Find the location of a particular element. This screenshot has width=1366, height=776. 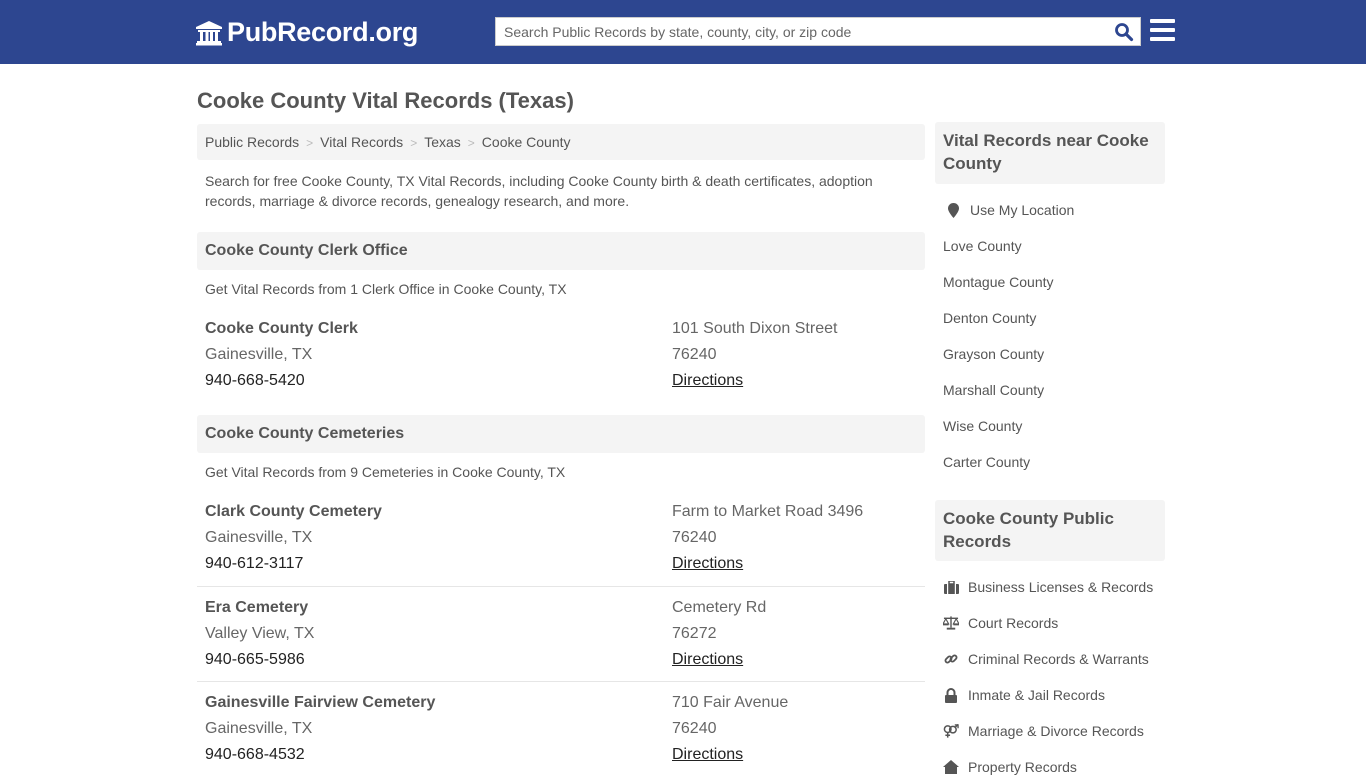

use-my-location-label: Use My Location is located at coordinates (1022, 210).